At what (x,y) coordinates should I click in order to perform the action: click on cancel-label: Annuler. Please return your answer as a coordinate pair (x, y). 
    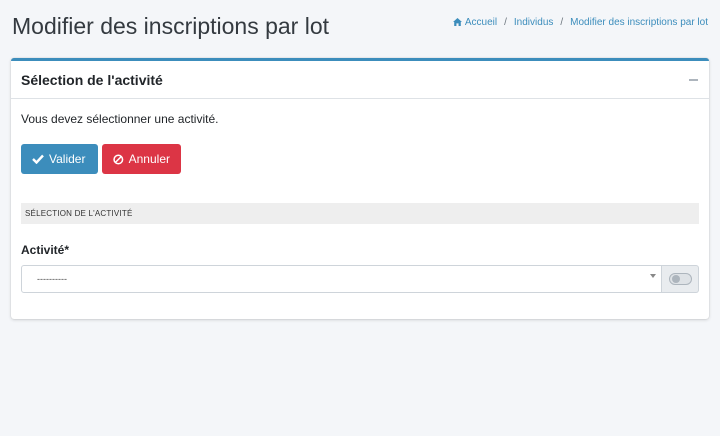
    Looking at the image, I should click on (149, 159).